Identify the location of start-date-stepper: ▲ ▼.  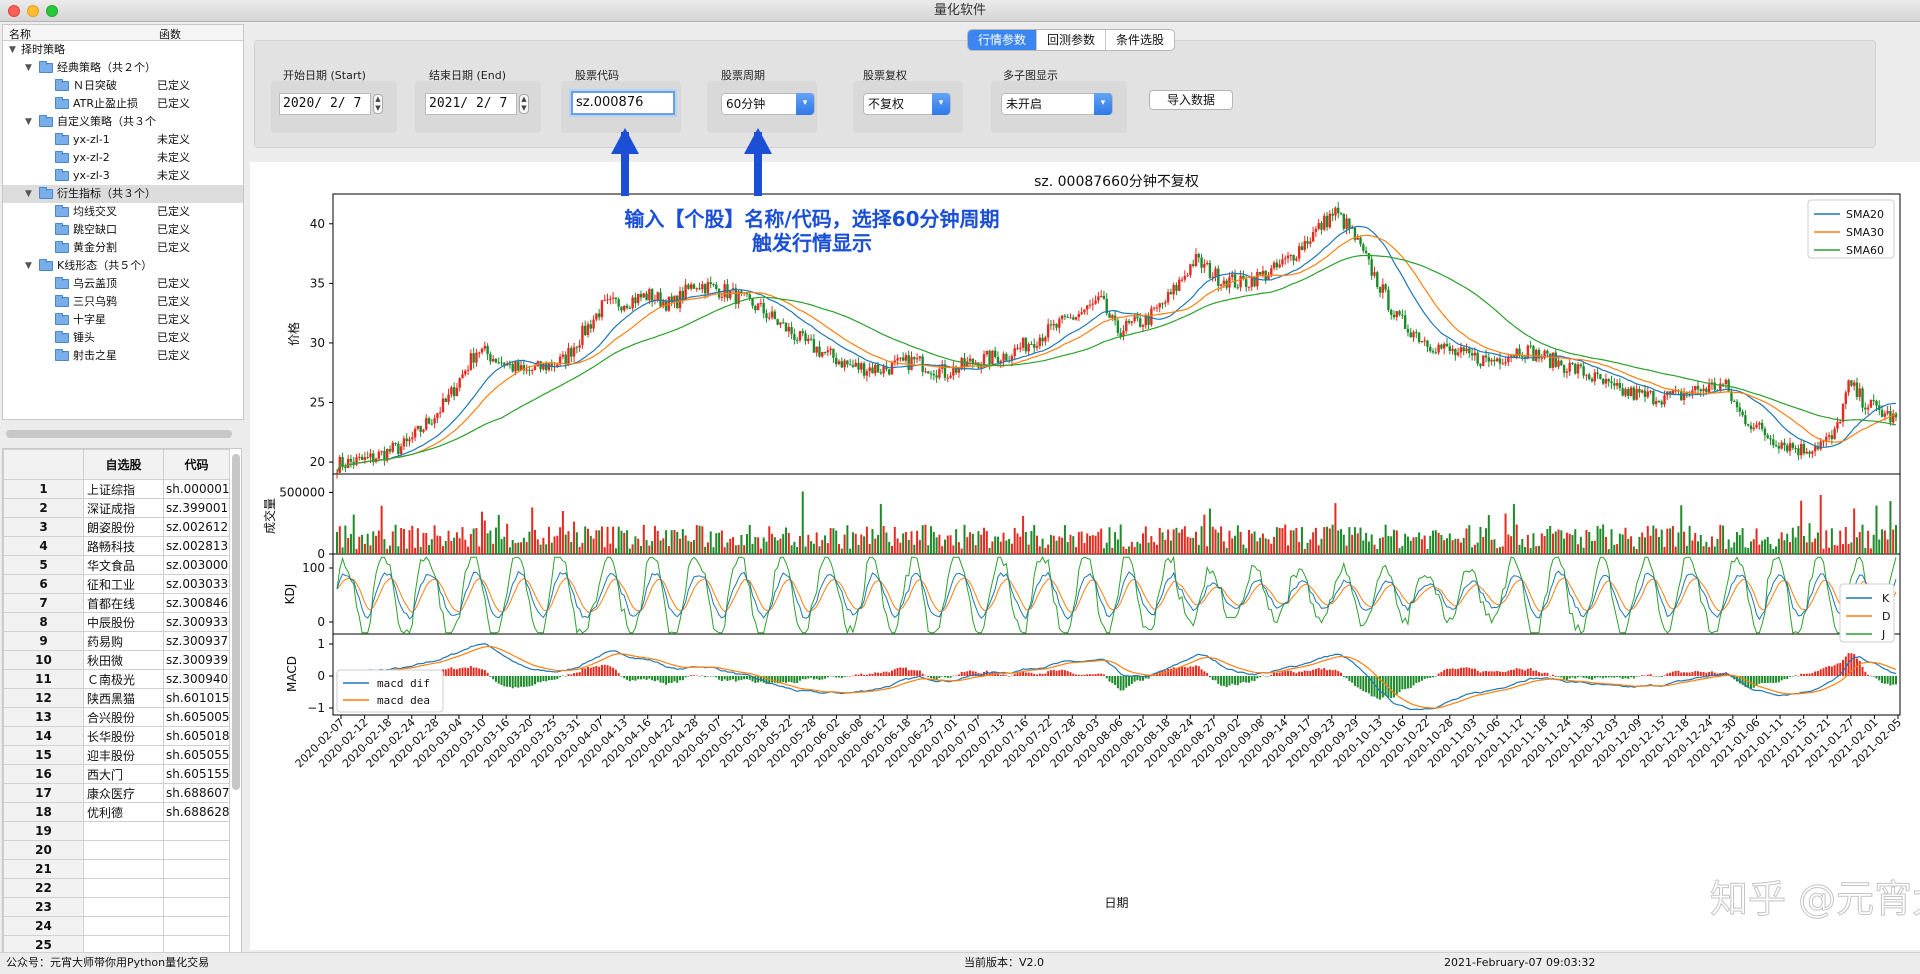
(378, 104).